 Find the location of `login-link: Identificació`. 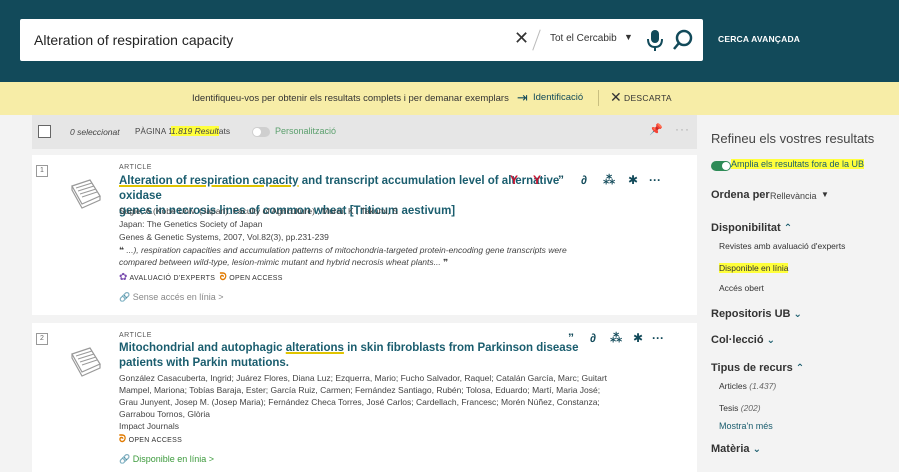

login-link: Identificació is located at coordinates (558, 97).